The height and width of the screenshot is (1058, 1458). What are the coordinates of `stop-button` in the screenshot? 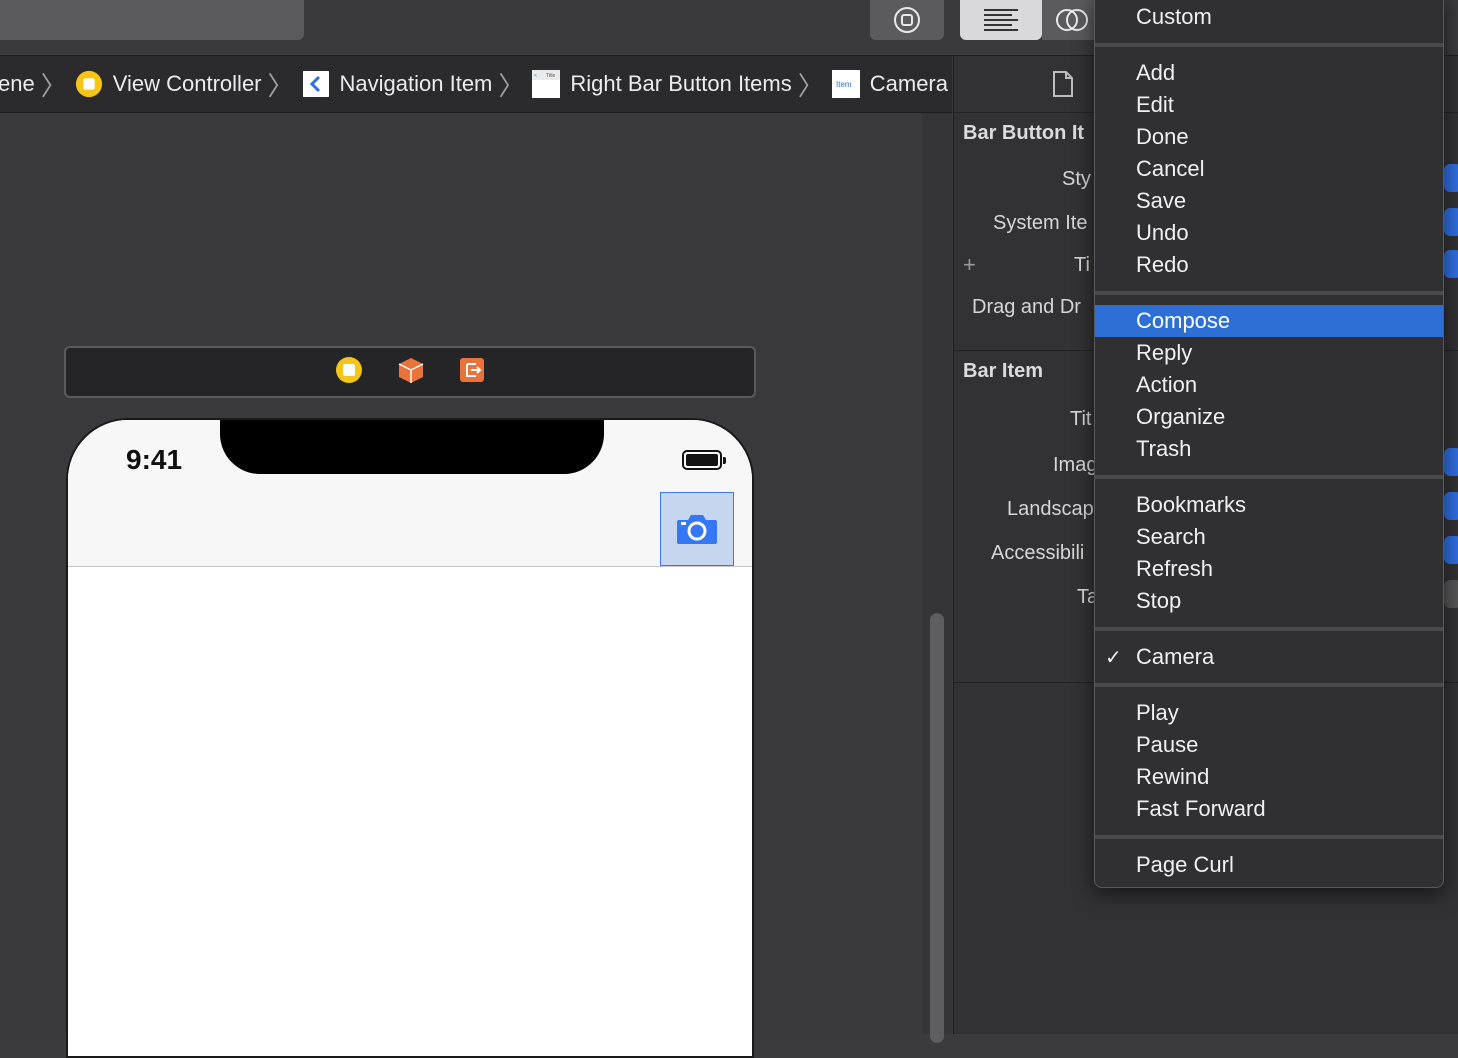 It's located at (907, 20).